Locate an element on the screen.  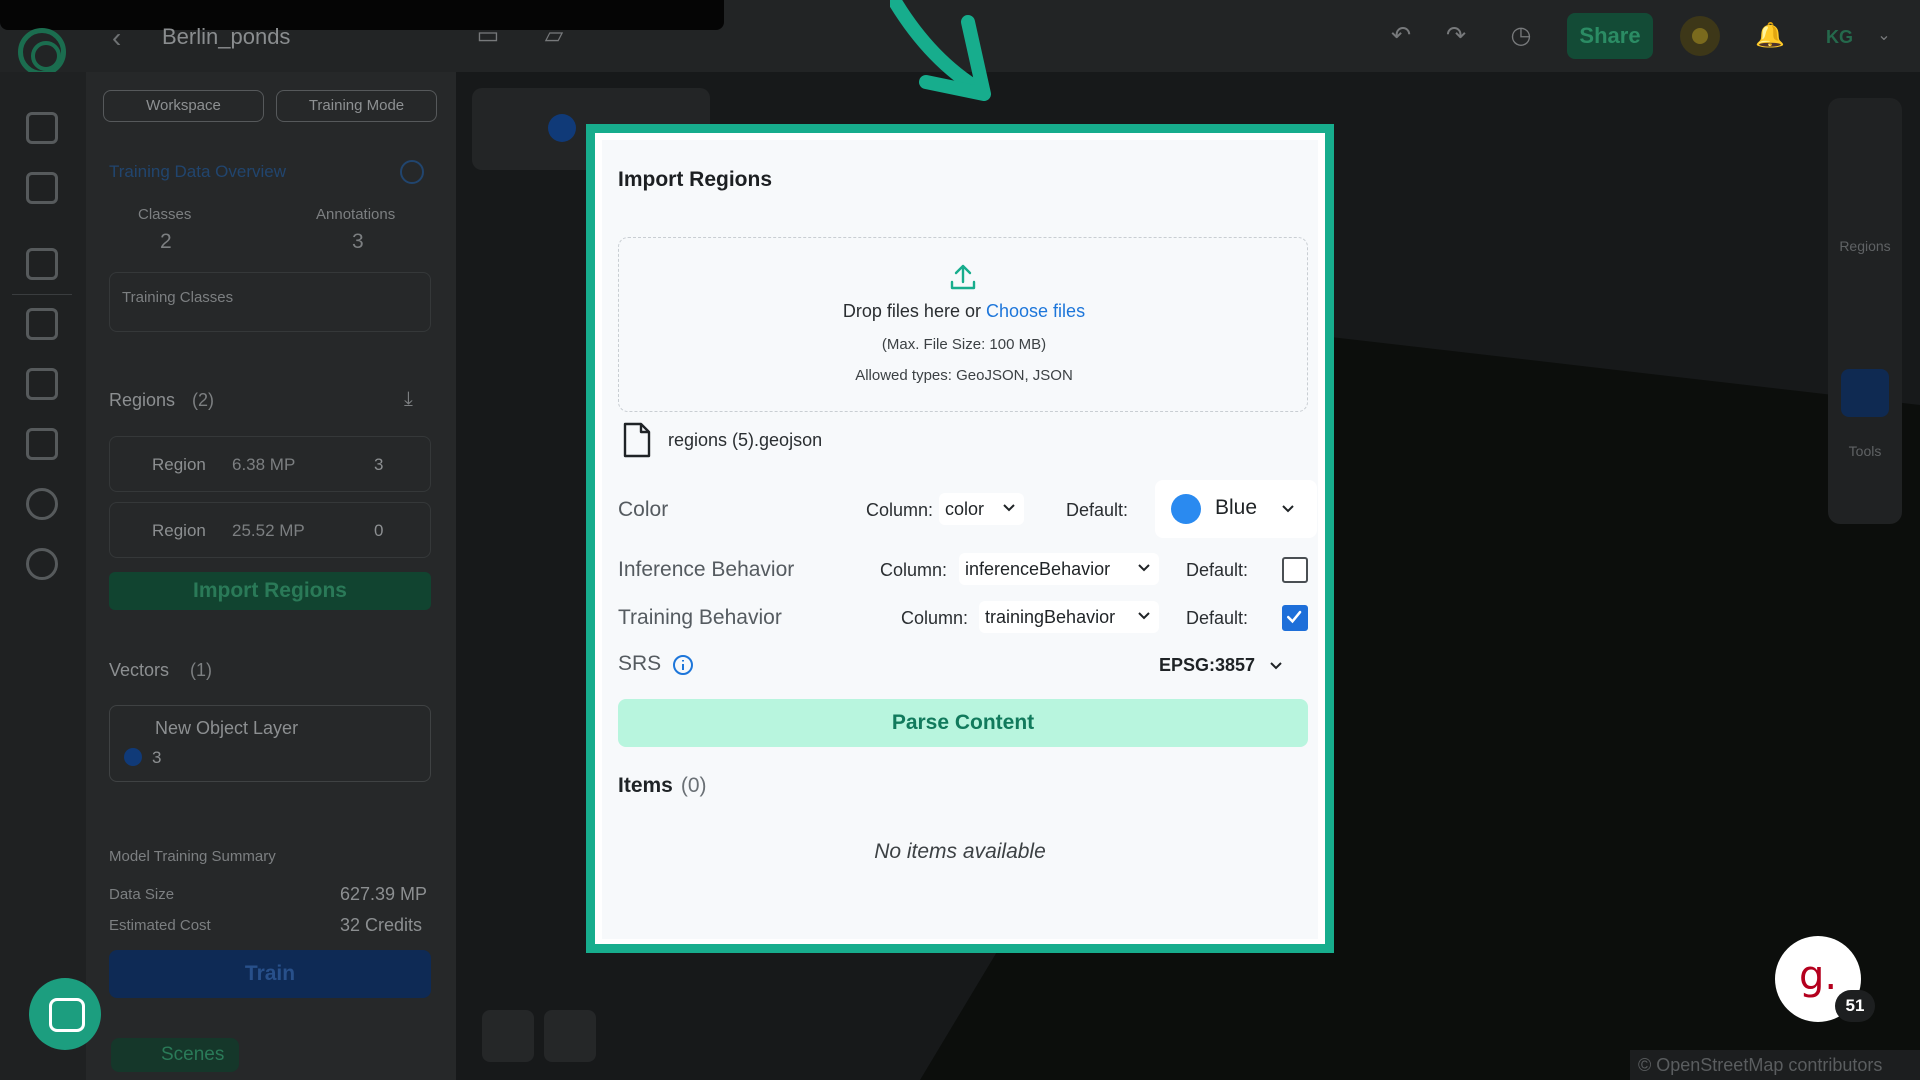
or-text: or is located at coordinates (972, 311).